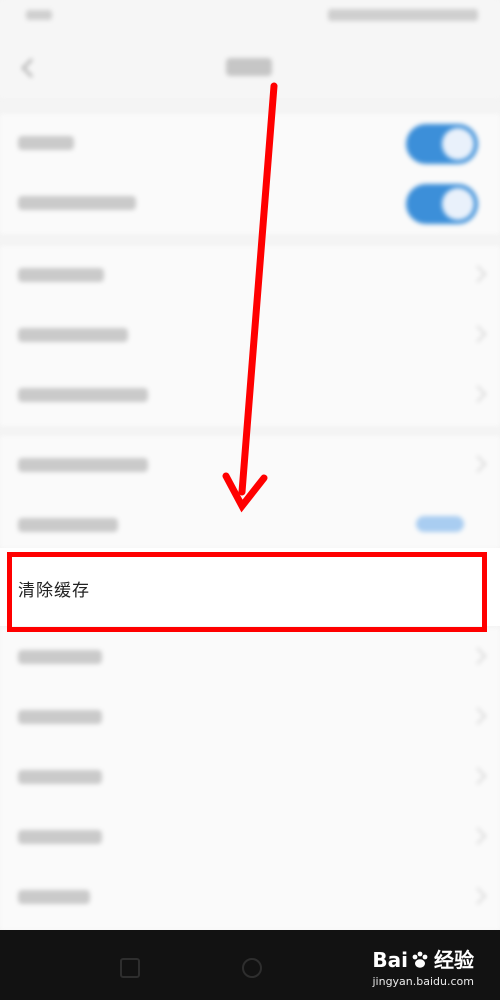 The width and height of the screenshot is (500, 1000). I want to click on section-toggles, so click(250, 174).